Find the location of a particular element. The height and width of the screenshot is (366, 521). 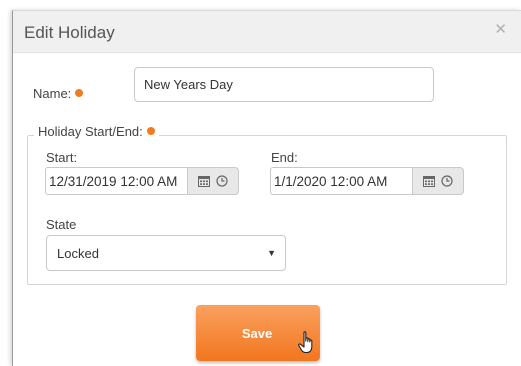

start-datetime-group: 12/31/2019 12:00 AM is located at coordinates (142, 181).